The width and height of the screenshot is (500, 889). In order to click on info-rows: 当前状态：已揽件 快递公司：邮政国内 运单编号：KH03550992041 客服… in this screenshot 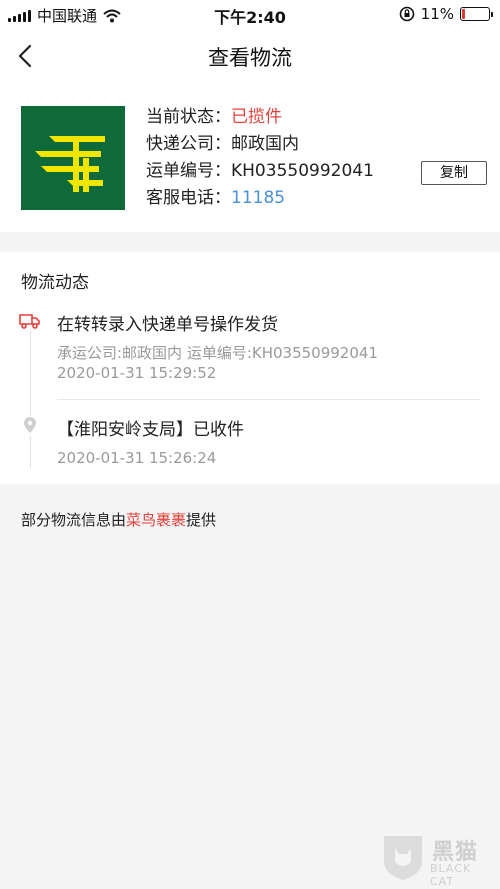, I will do `click(260, 158)`.